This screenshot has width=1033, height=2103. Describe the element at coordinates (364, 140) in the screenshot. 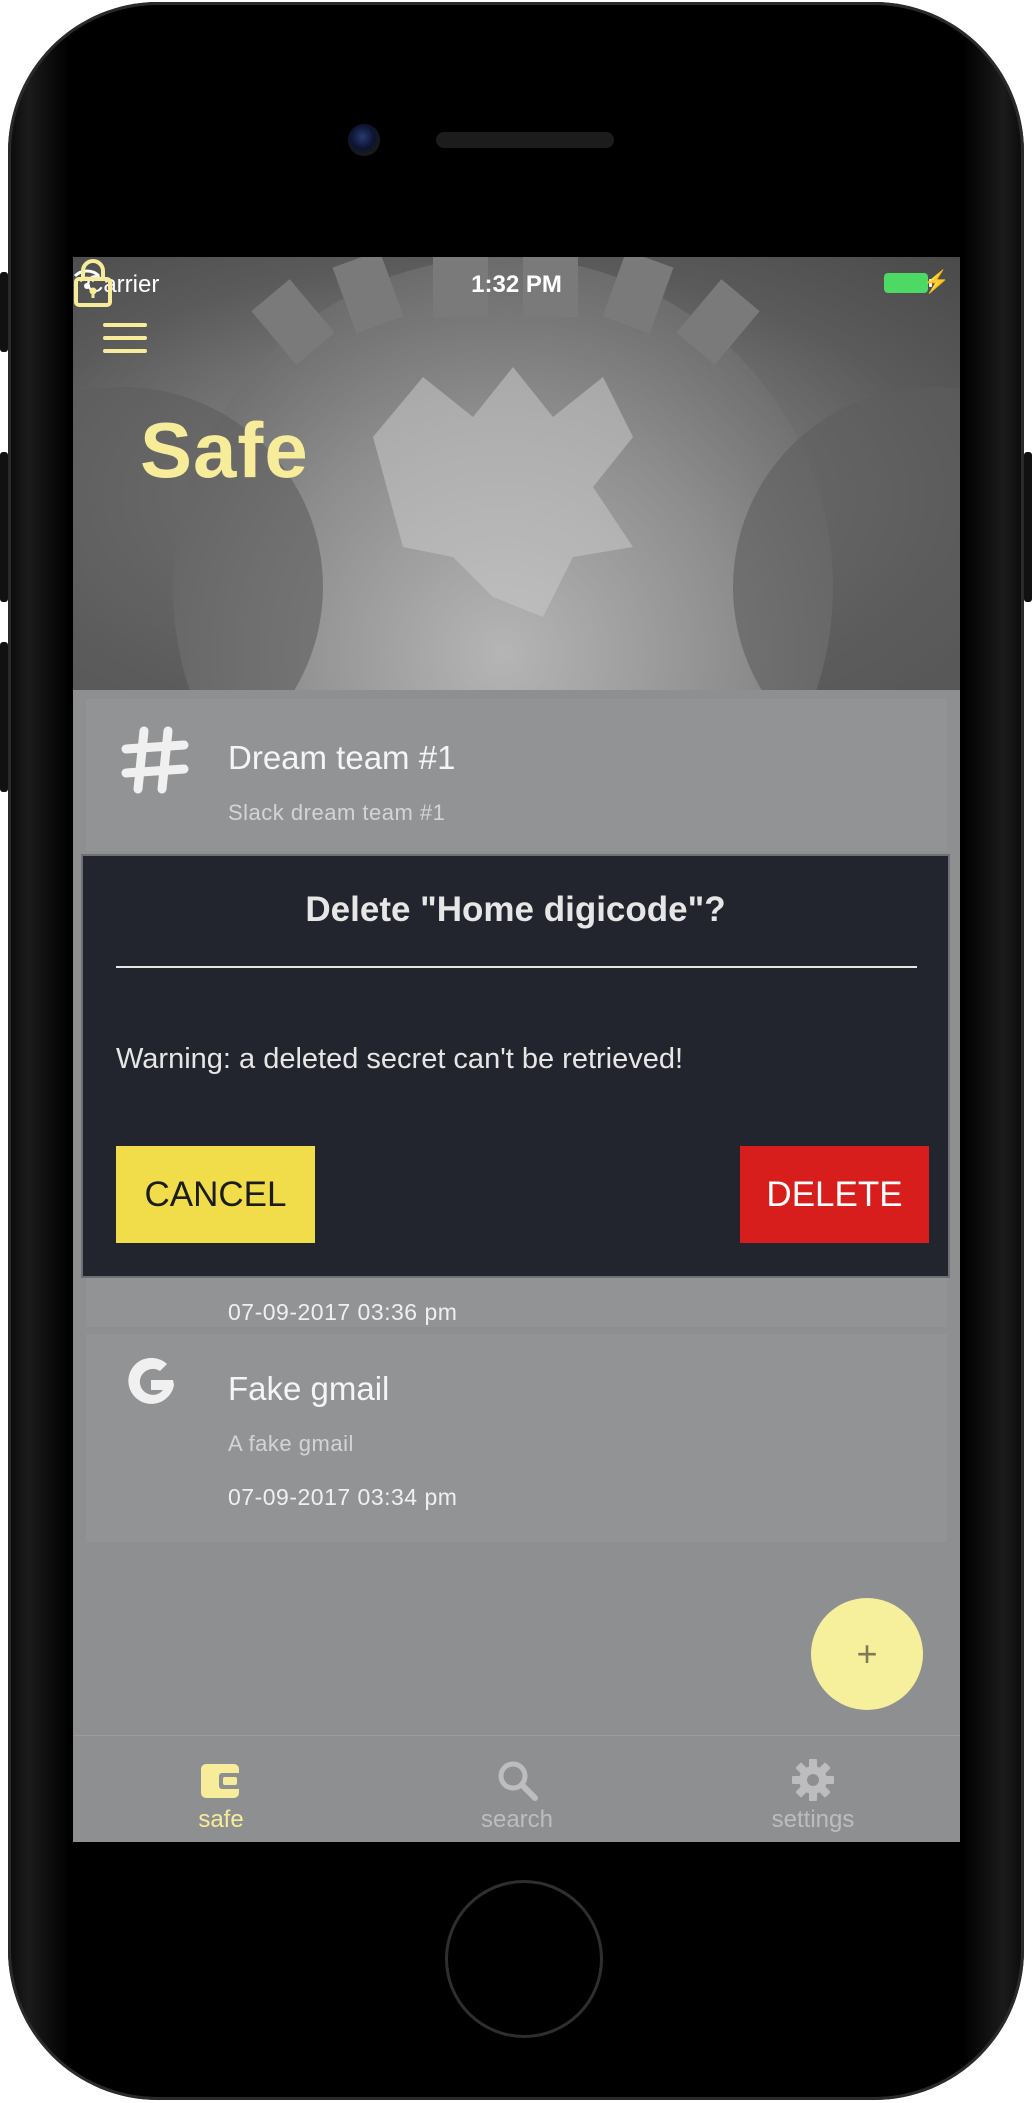

I see `front-camera` at that location.